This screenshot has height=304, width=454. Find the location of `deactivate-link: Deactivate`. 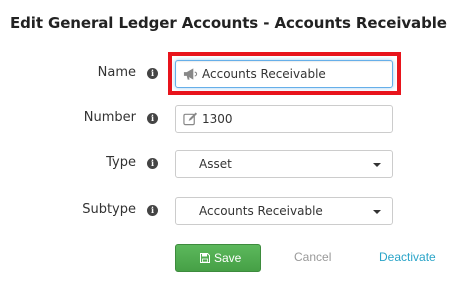

deactivate-link: Deactivate is located at coordinates (407, 257).